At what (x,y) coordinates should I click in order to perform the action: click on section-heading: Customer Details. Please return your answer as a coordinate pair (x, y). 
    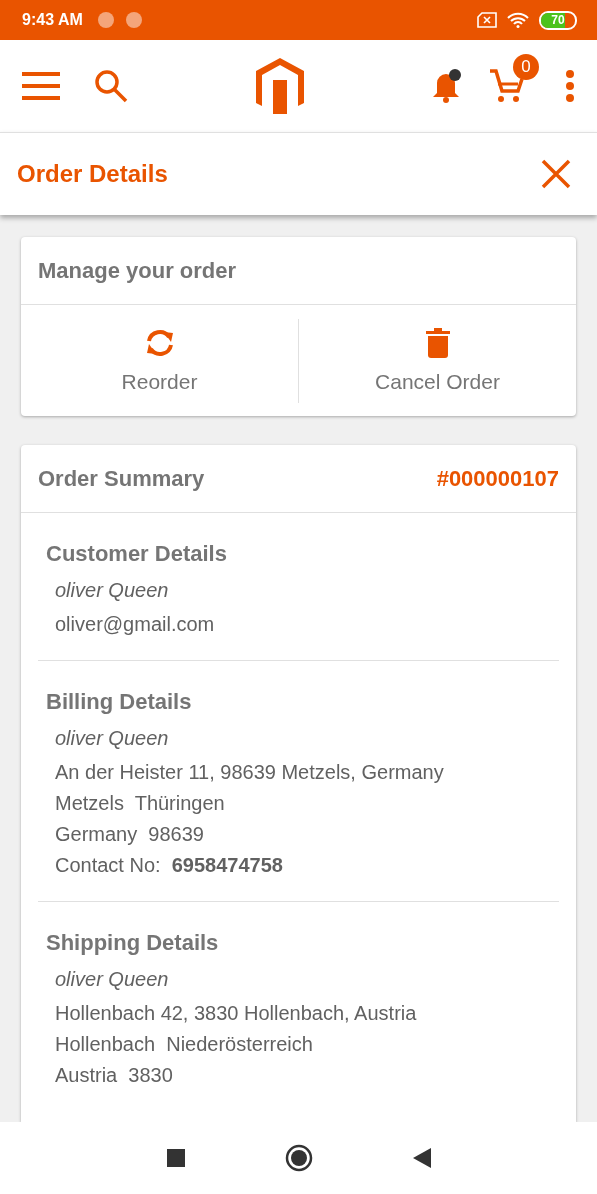
    Looking at the image, I should click on (137, 554).